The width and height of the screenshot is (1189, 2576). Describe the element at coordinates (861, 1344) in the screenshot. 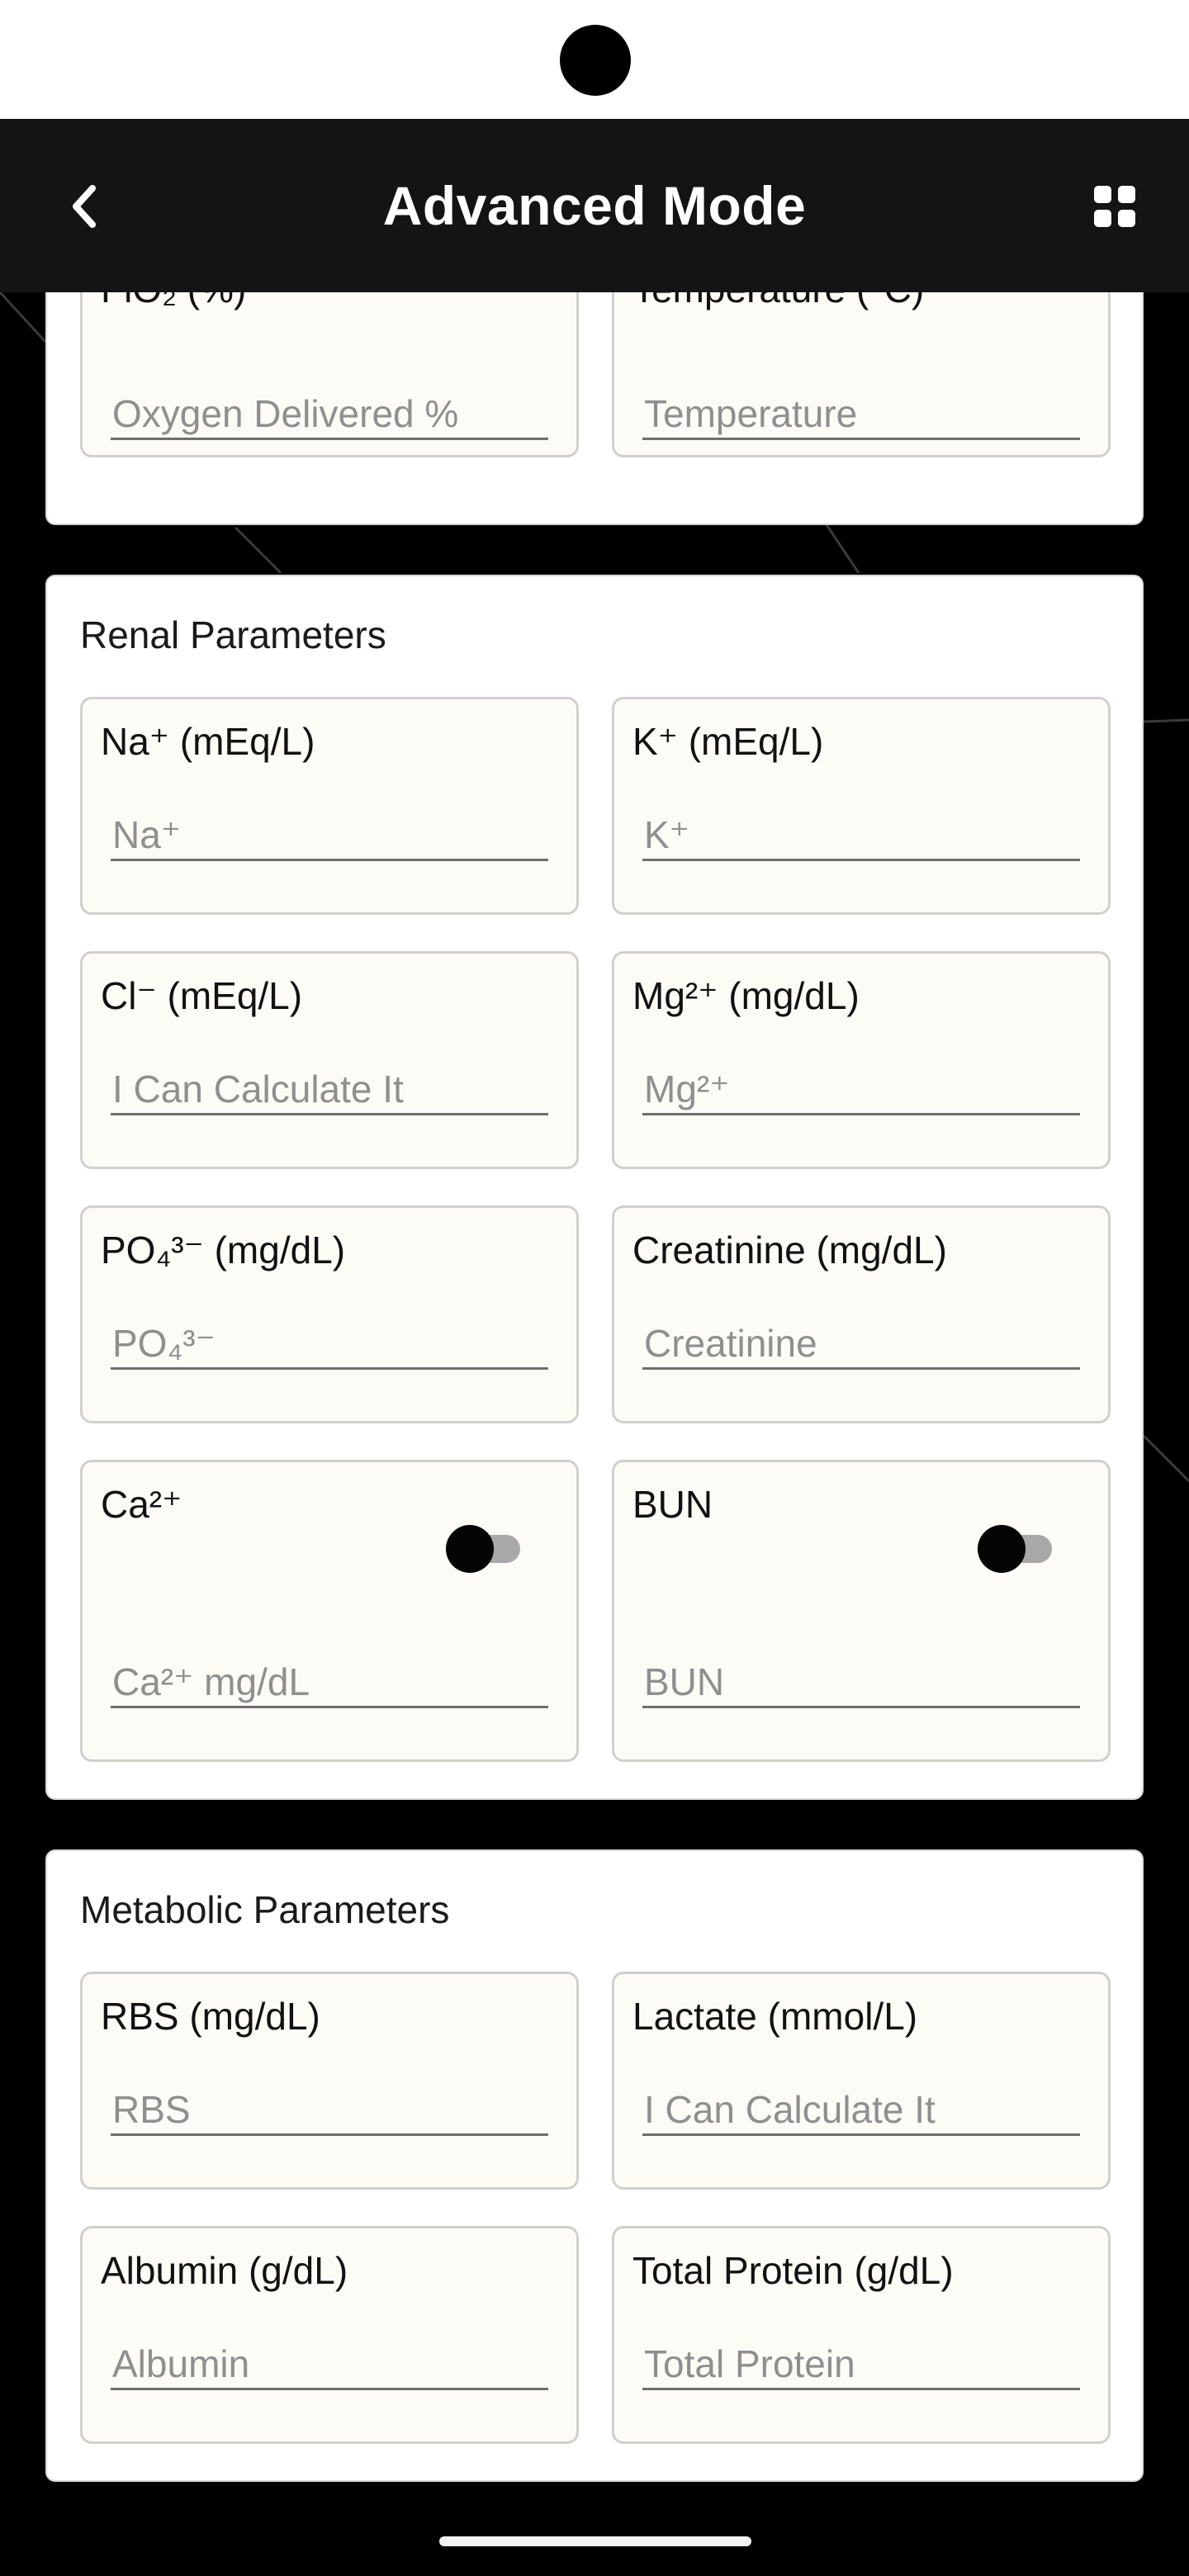

I see `creatinine-input` at that location.